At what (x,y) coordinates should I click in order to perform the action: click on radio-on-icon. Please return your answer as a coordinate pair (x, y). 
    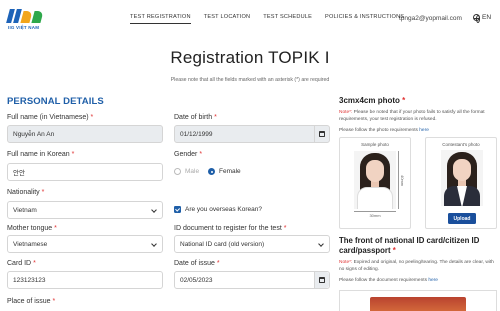
    Looking at the image, I should click on (211, 171).